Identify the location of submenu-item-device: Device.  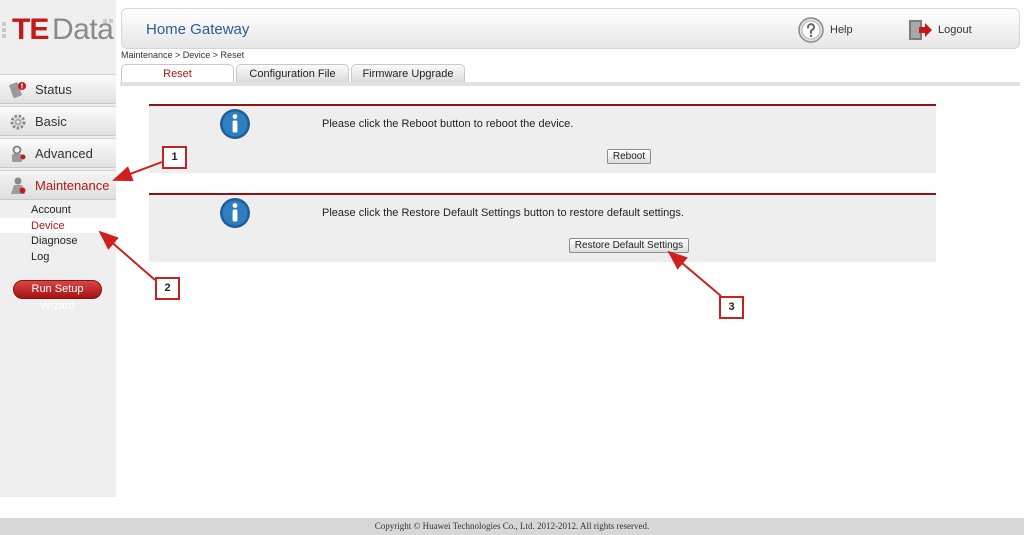
(48, 226).